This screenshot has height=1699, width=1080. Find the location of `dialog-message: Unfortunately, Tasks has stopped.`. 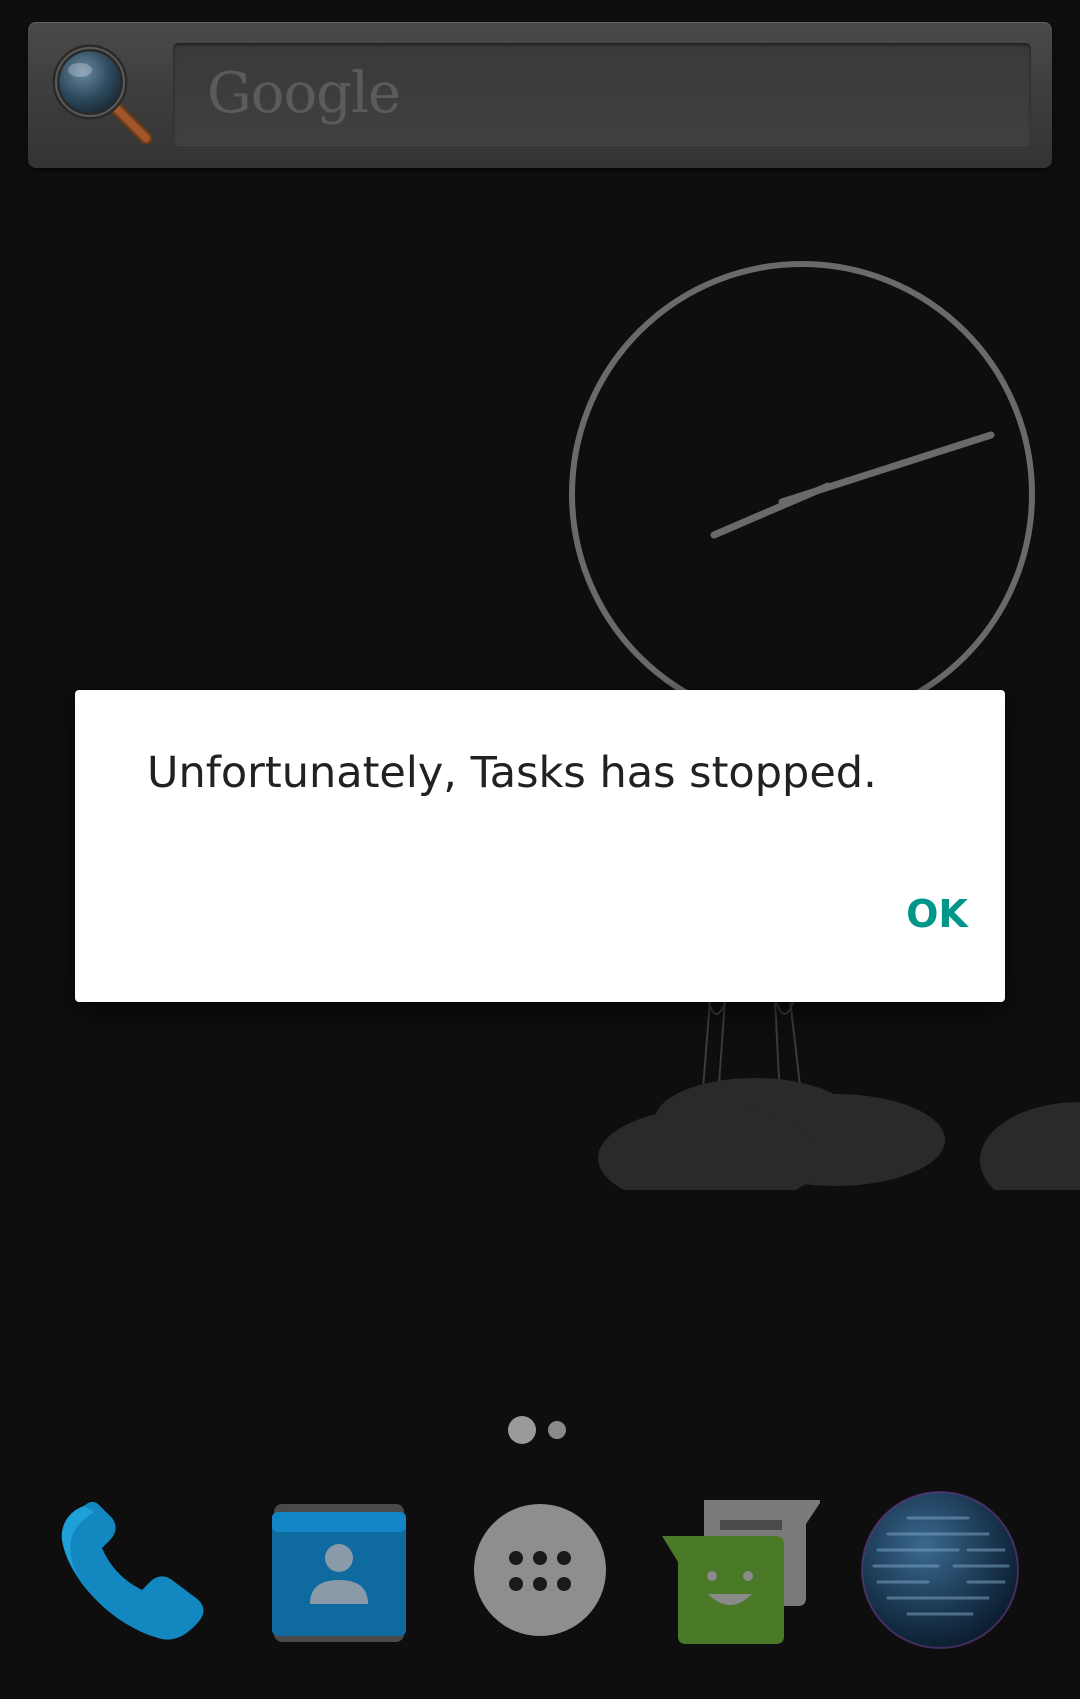

dialog-message: Unfortunately, Tasks has stopped. is located at coordinates (512, 773).